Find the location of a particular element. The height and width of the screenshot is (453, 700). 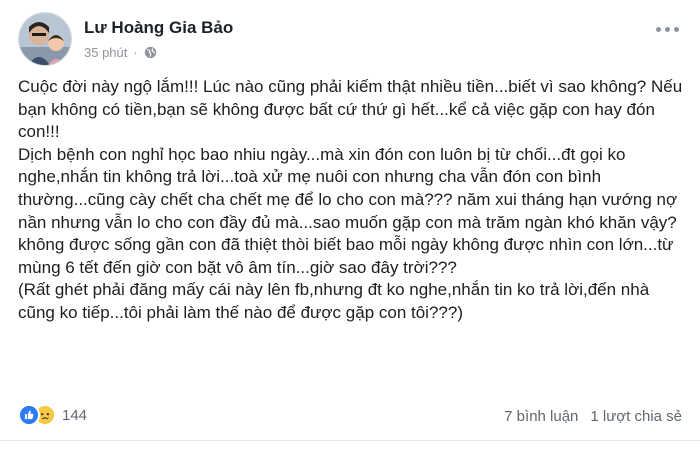

like-reaction-icon is located at coordinates (29, 415).